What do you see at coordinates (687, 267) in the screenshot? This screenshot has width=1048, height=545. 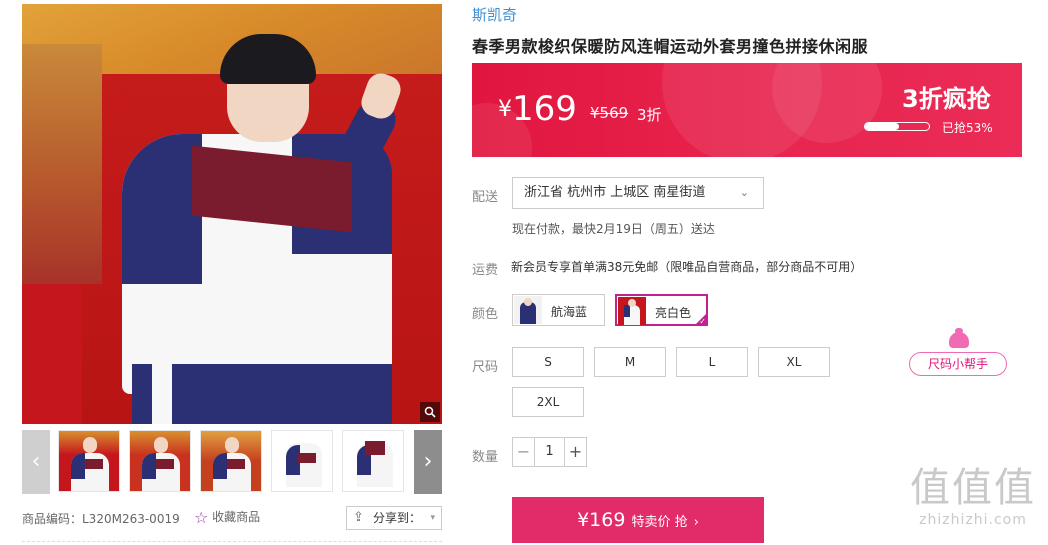 I see `shipping-info: 新会员专享首单满38元免邮（限唯品自营商品，部分商品不可用）` at bounding box center [687, 267].